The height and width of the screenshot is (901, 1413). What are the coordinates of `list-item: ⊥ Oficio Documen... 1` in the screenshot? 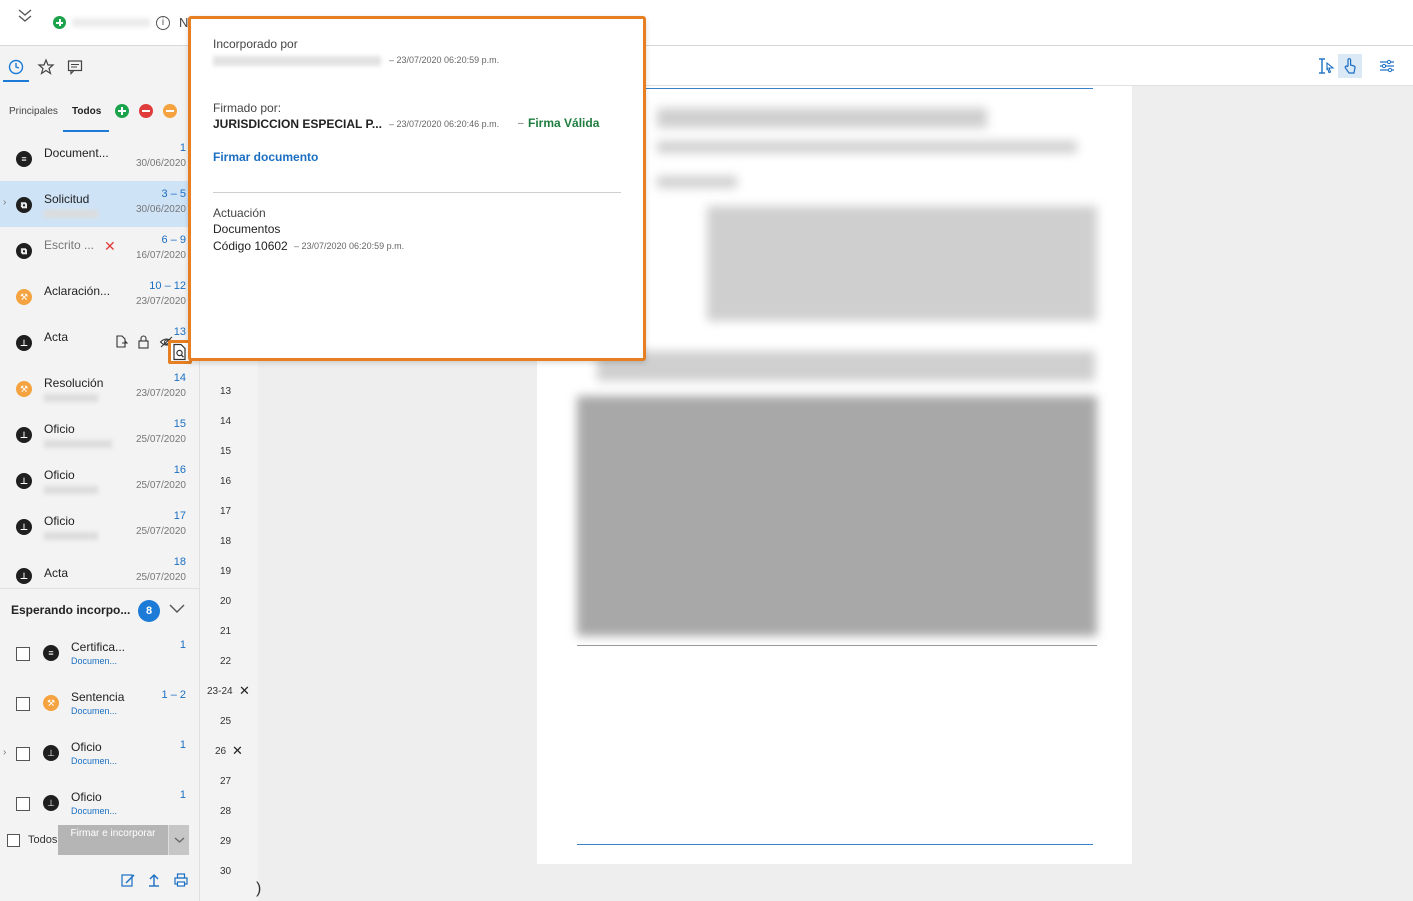 It's located at (100, 804).